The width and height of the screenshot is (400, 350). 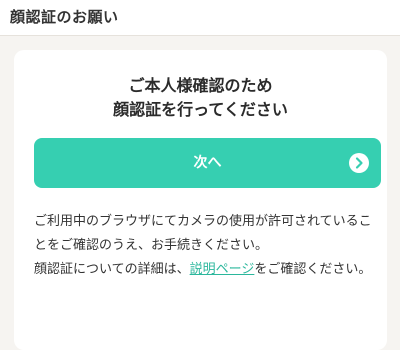 I want to click on notice-text-before-link: 顔認証についての詳細は、, so click(x=112, y=269).